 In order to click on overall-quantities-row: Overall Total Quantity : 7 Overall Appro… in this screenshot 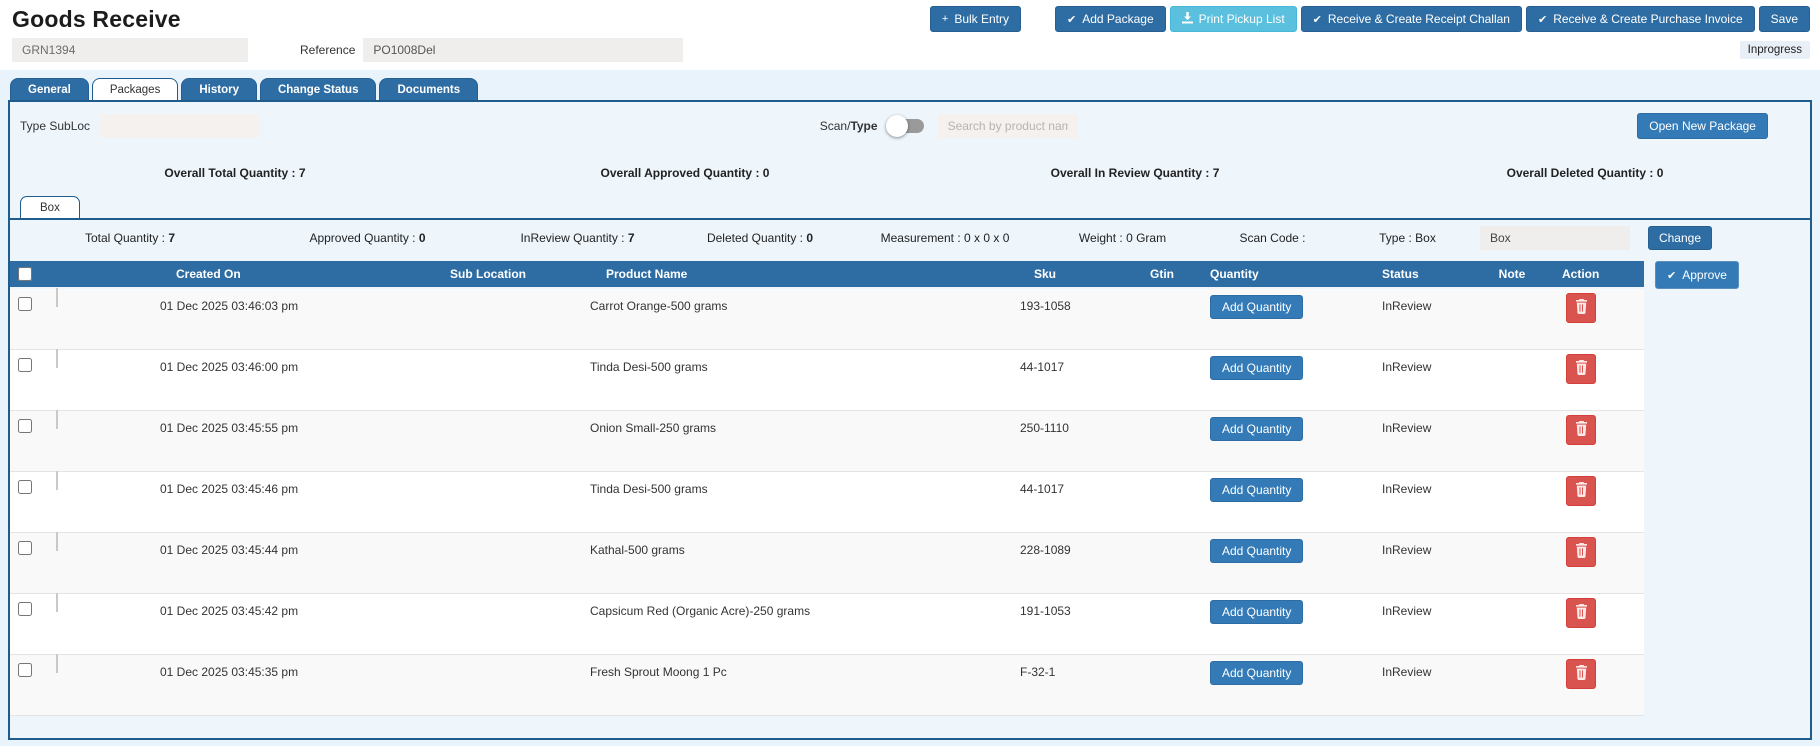, I will do `click(910, 173)`.